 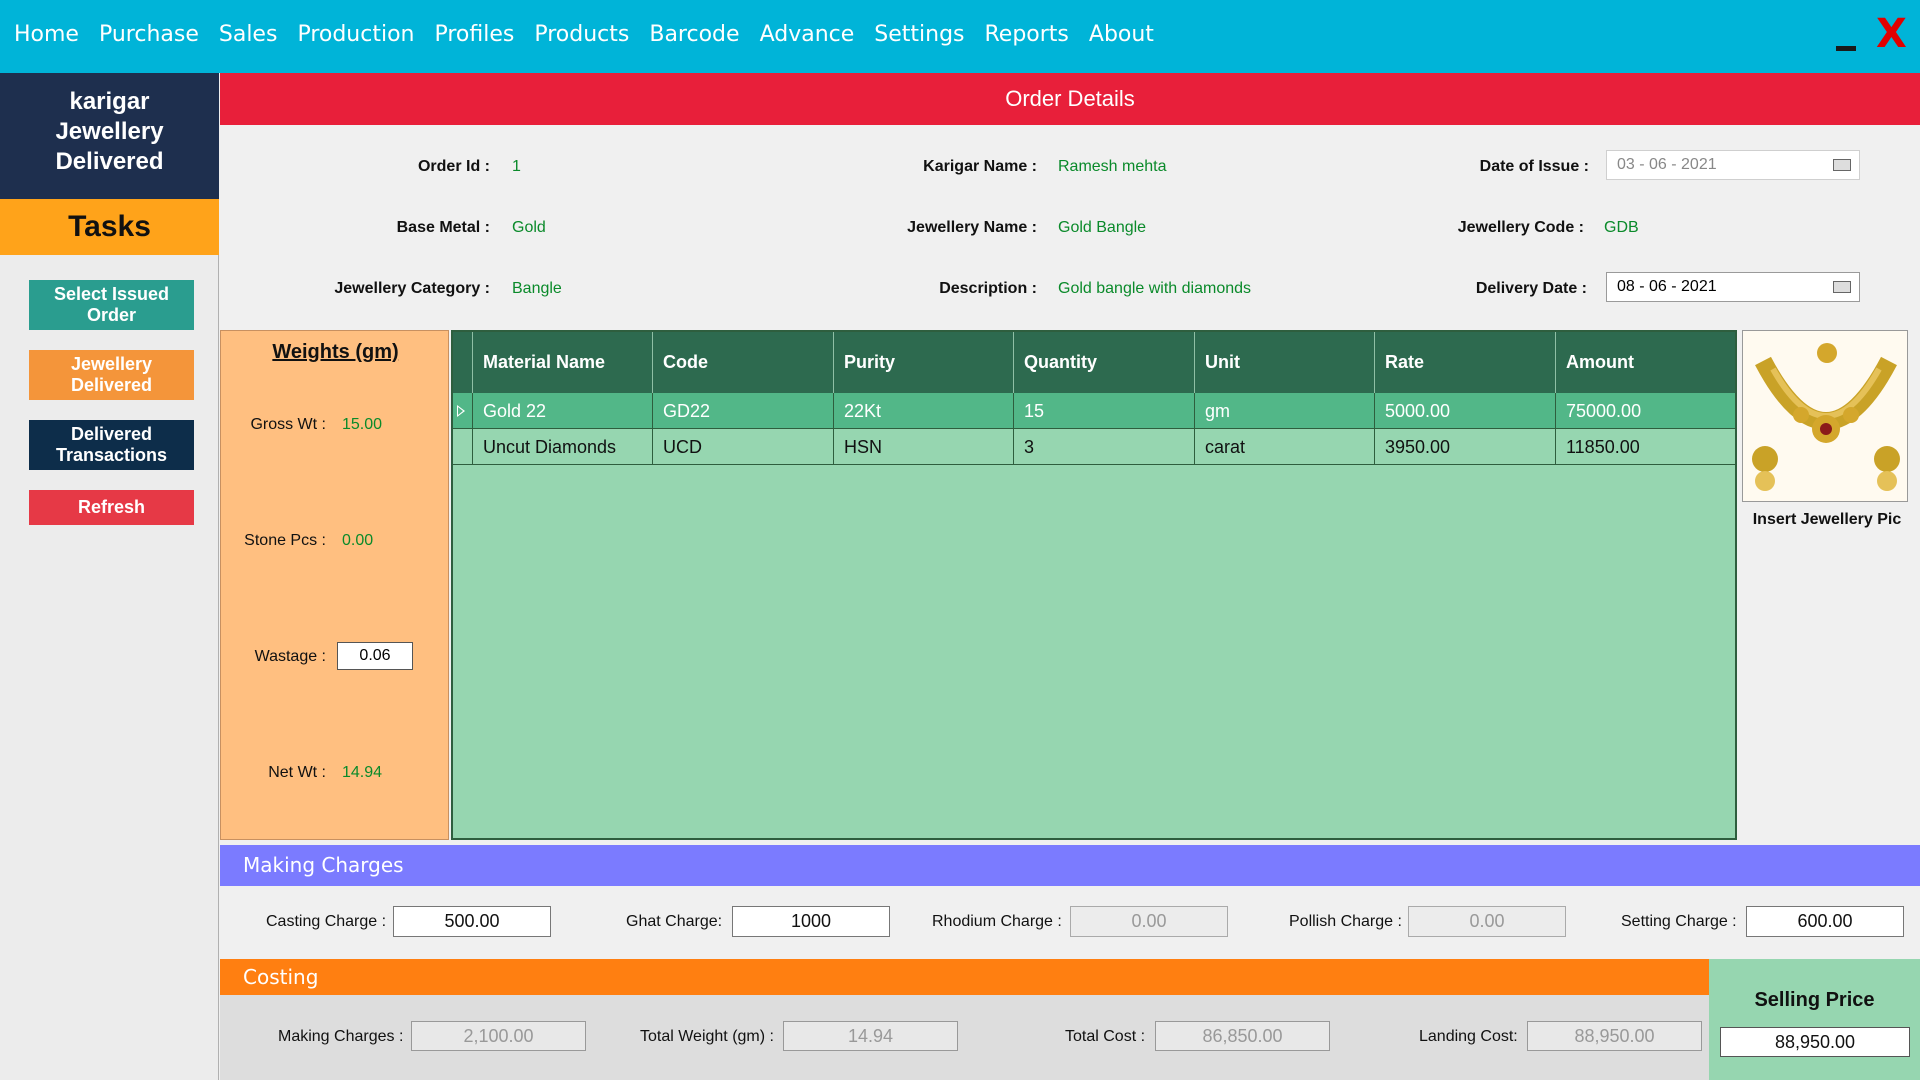 What do you see at coordinates (498, 1036) in the screenshot?
I see `making-charges-total-field: 2,100.00` at bounding box center [498, 1036].